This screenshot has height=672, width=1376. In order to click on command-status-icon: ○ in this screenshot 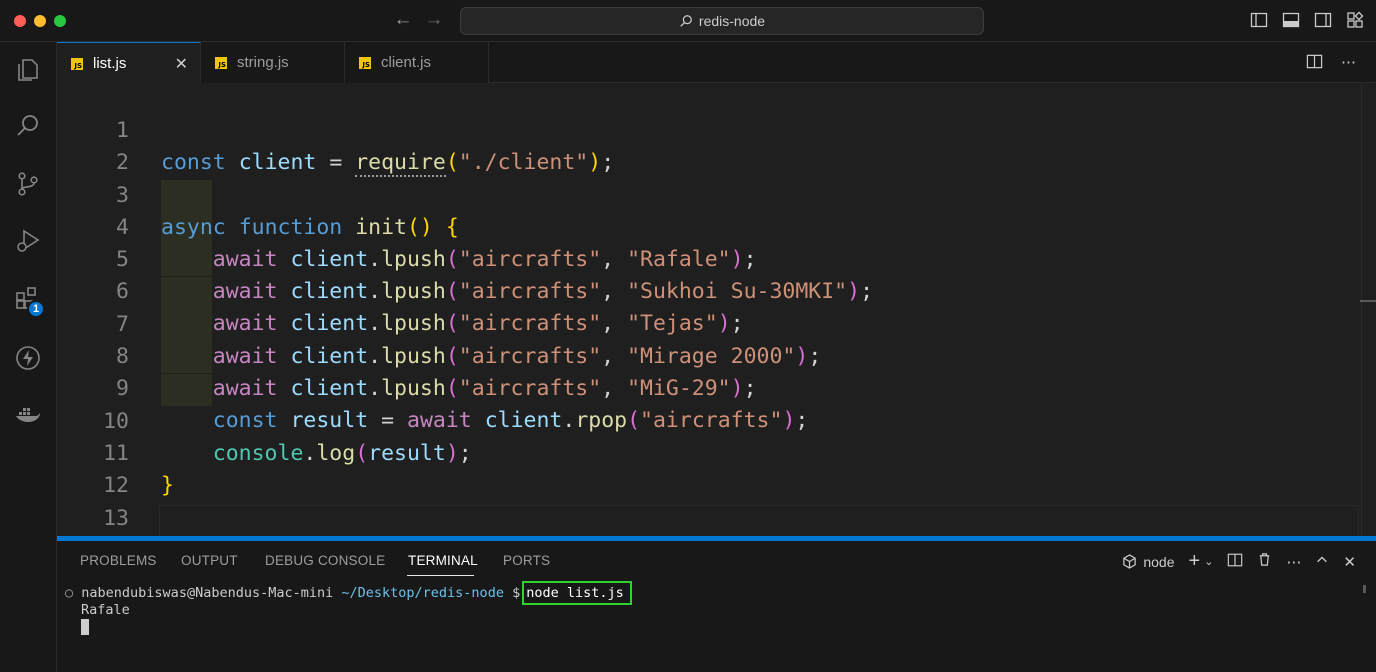, I will do `click(69, 593)`.